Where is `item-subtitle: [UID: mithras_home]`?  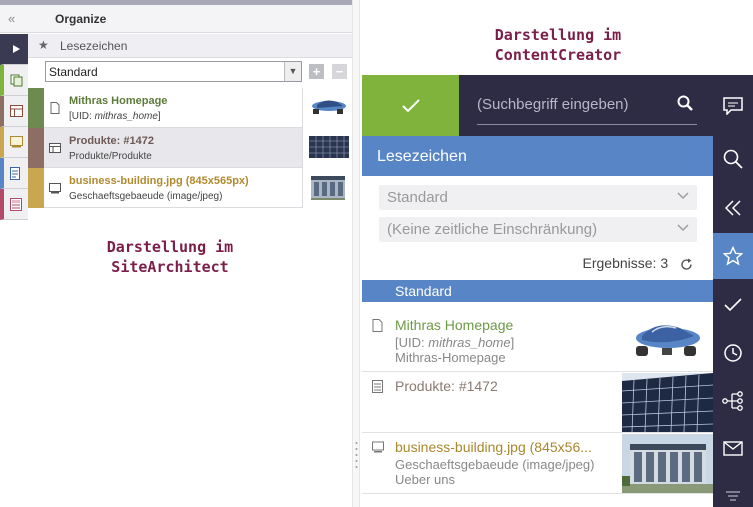
item-subtitle: [UID: mithras_home] is located at coordinates (115, 116).